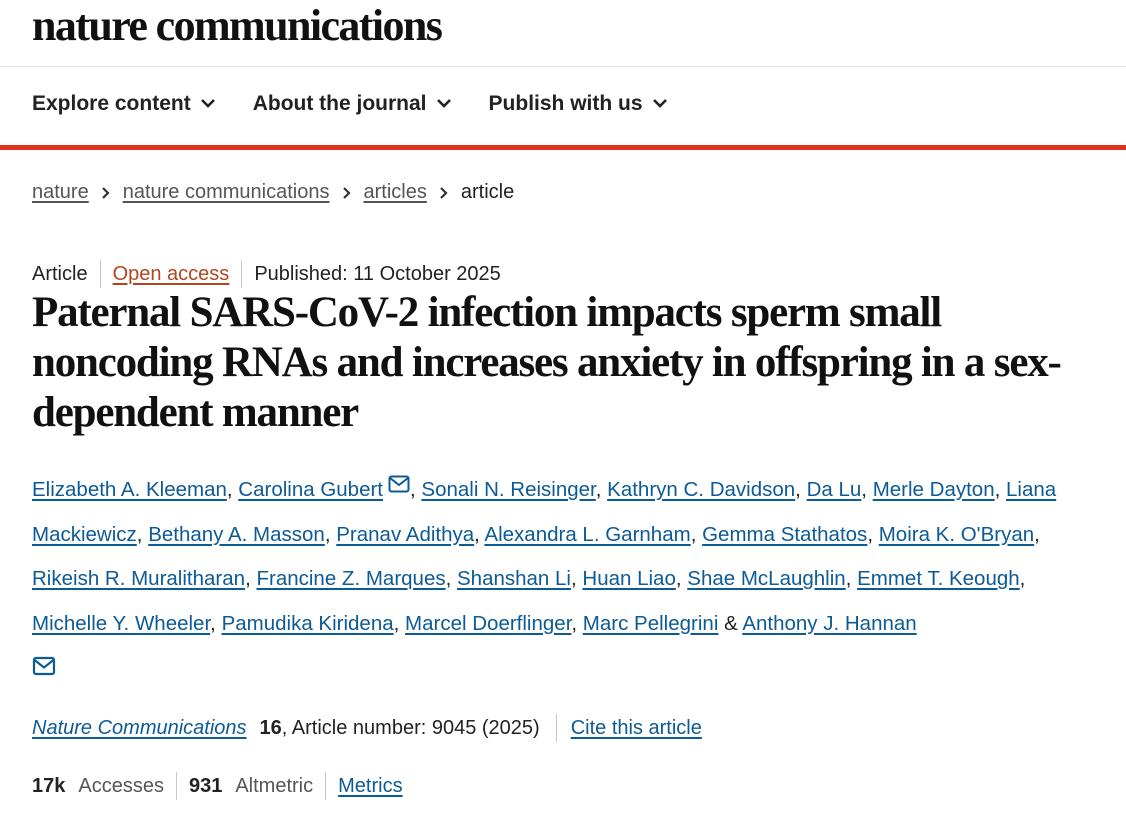 The image size is (1126, 817). I want to click on author-link: Shae McLaughlin, so click(766, 578).